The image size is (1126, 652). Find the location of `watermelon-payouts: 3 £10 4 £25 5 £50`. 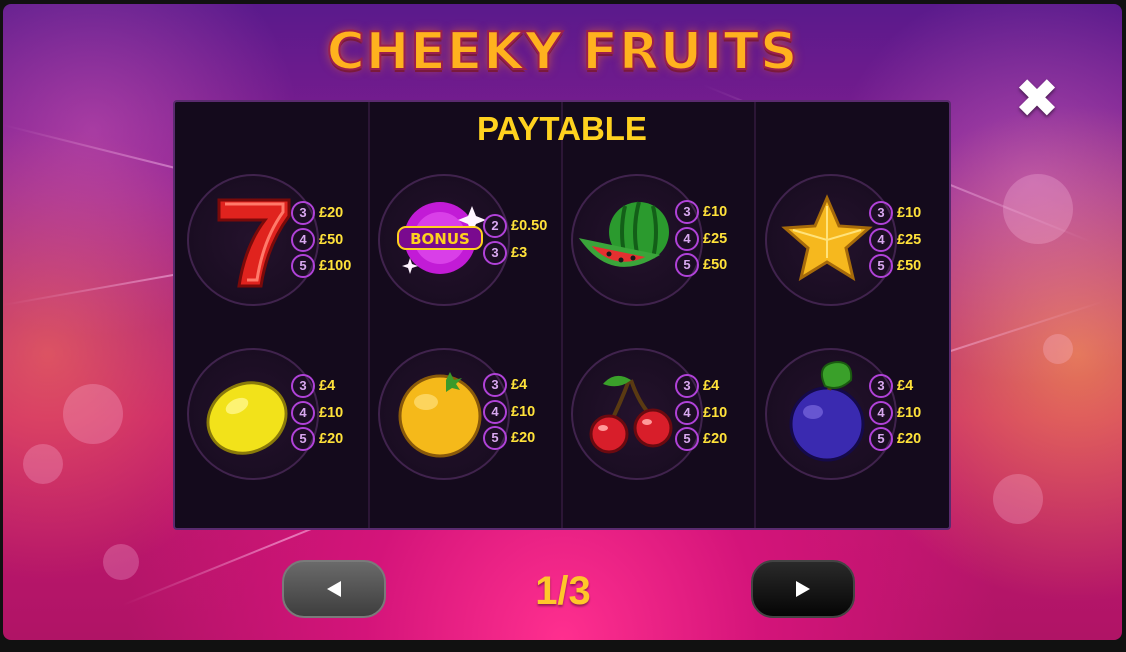

watermelon-payouts: 3 £10 4 £25 5 £50 is located at coordinates (701, 239).